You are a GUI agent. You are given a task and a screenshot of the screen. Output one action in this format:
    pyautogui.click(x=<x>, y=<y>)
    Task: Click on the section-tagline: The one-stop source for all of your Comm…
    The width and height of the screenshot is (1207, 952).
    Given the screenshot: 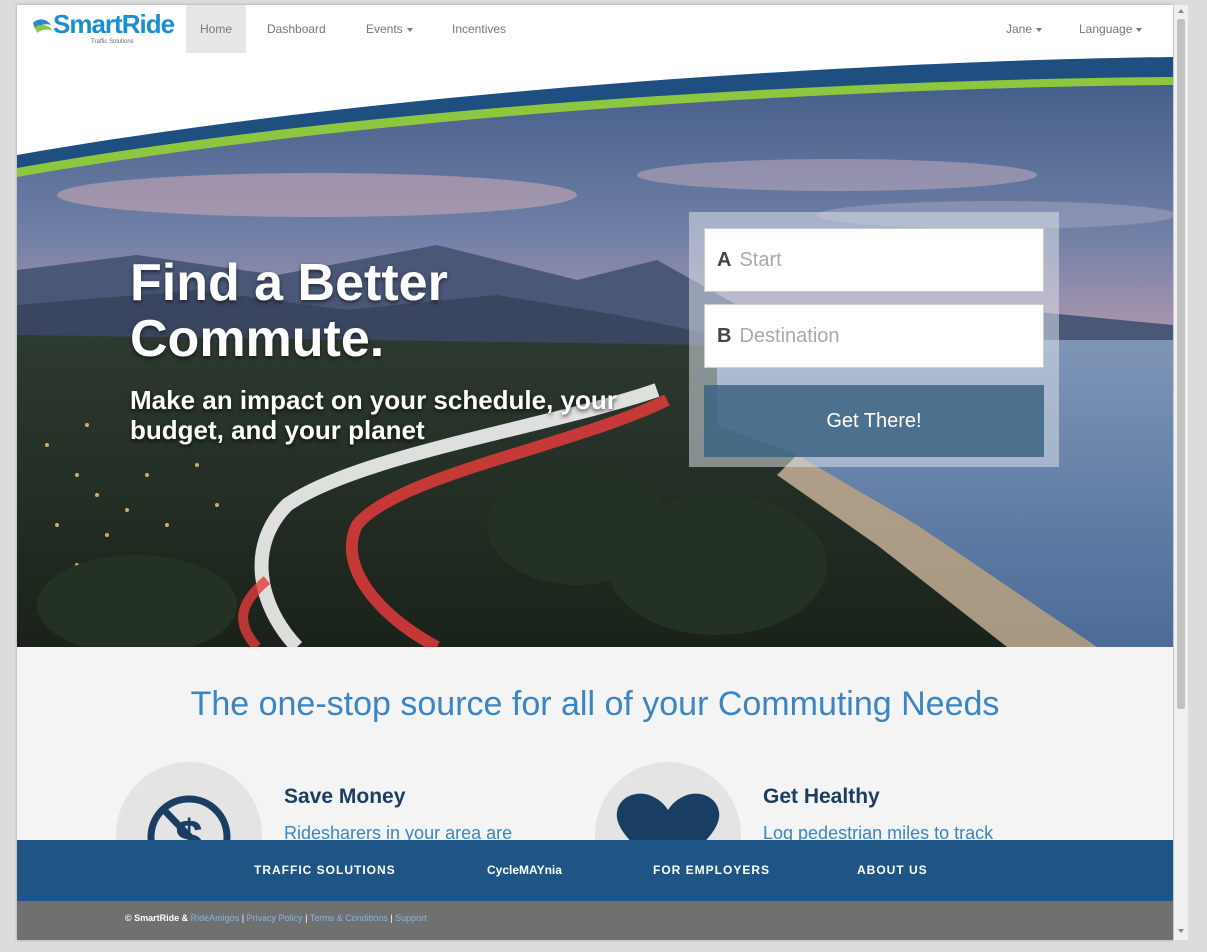 What is the action you would take?
    pyautogui.click(x=595, y=704)
    